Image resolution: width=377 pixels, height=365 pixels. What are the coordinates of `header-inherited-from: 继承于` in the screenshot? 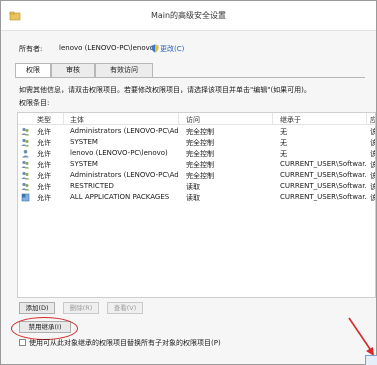 It's located at (290, 120).